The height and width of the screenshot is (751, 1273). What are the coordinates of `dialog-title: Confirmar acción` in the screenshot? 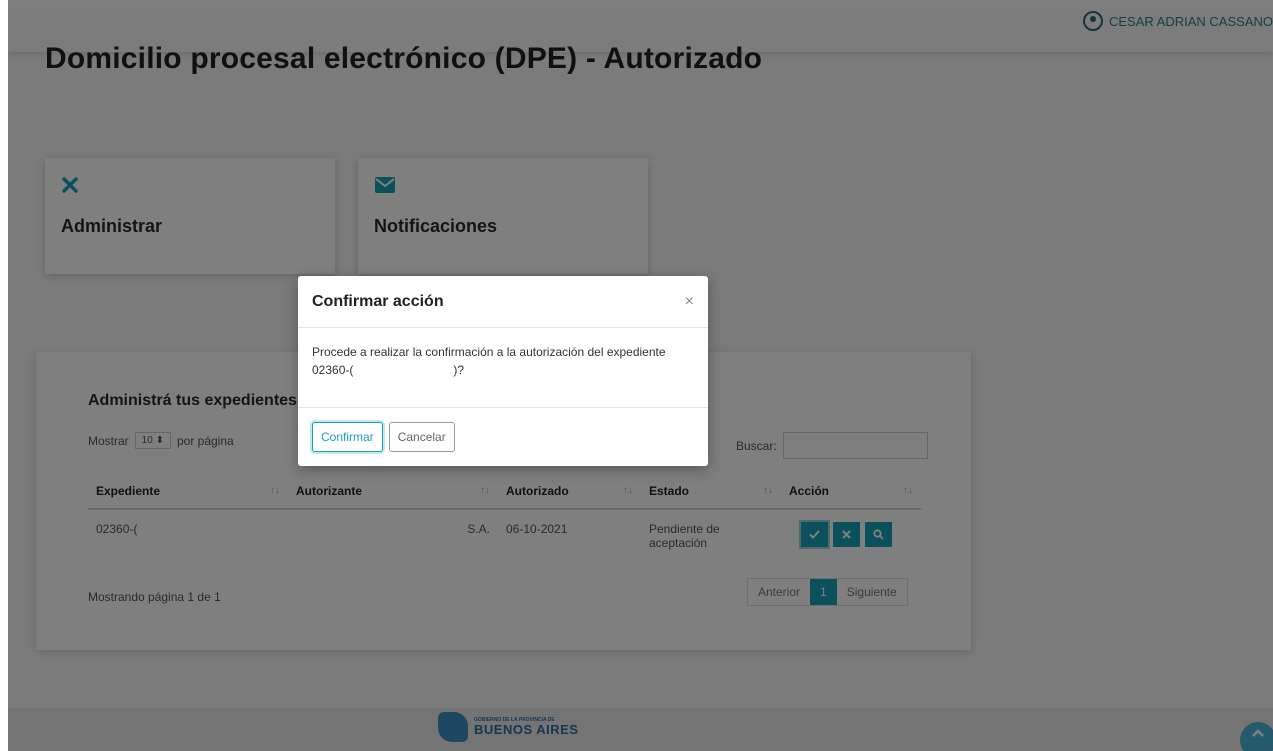 It's located at (378, 301).